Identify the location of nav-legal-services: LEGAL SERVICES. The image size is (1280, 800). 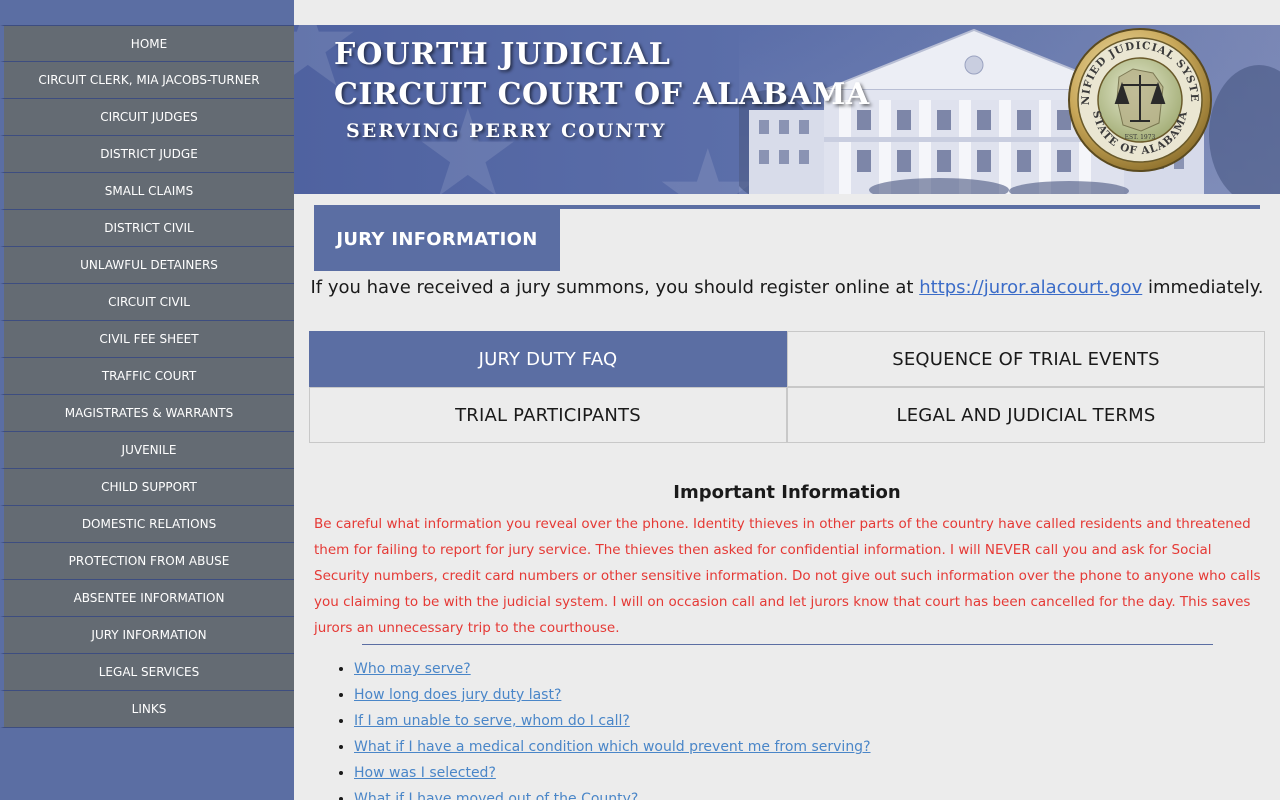
(147, 672).